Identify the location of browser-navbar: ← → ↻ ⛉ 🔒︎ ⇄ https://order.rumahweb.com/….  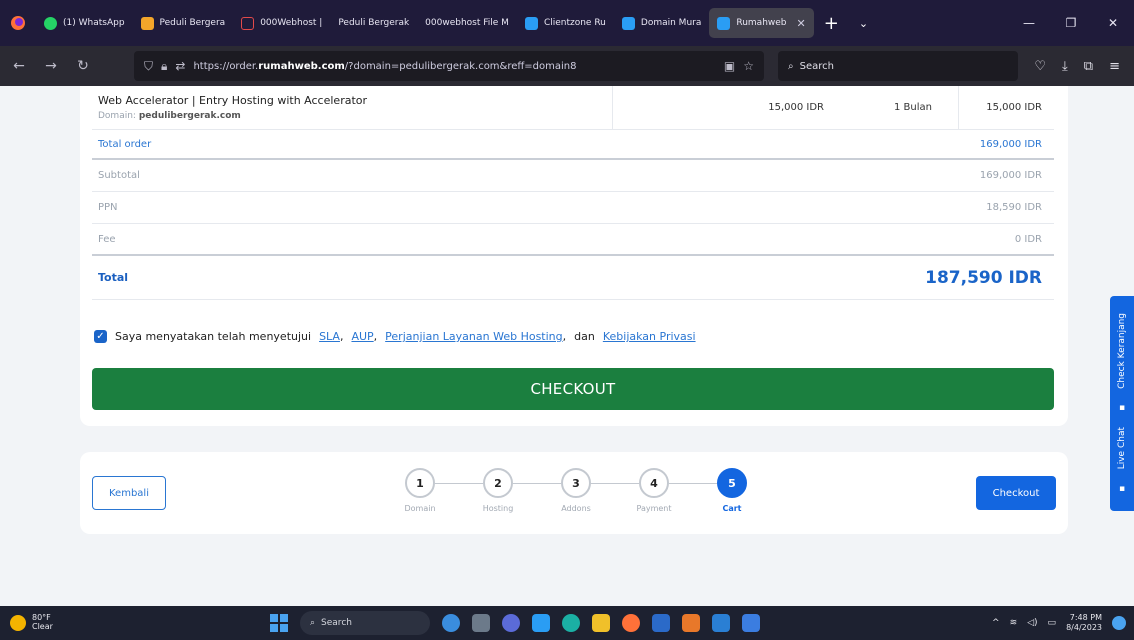
(567, 66).